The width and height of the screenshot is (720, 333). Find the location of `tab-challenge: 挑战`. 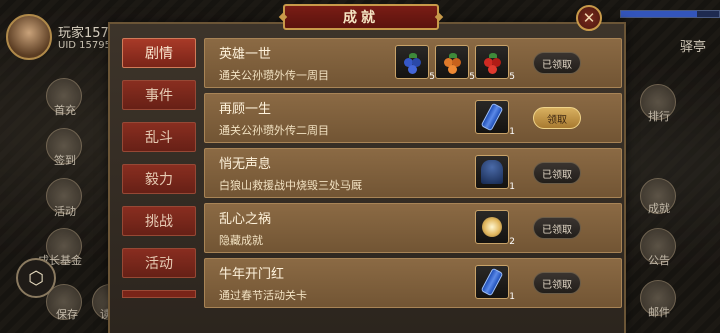

tab-challenge: 挑战 is located at coordinates (159, 221).